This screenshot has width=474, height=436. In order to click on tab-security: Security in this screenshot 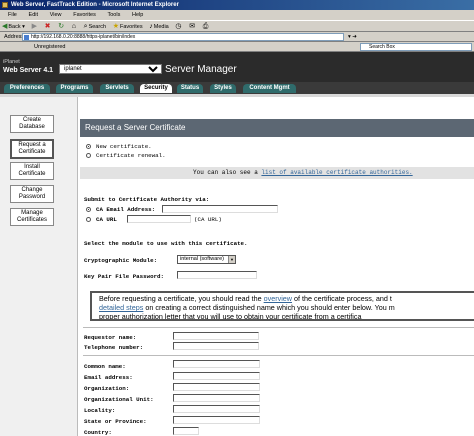, I will do `click(156, 88)`.